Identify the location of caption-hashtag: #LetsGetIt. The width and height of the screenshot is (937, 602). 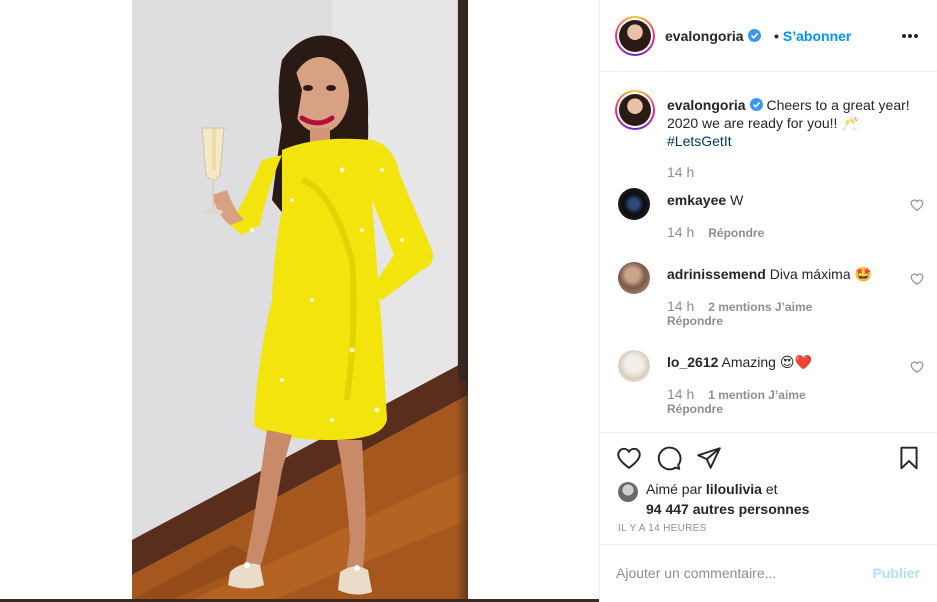
(699, 141).